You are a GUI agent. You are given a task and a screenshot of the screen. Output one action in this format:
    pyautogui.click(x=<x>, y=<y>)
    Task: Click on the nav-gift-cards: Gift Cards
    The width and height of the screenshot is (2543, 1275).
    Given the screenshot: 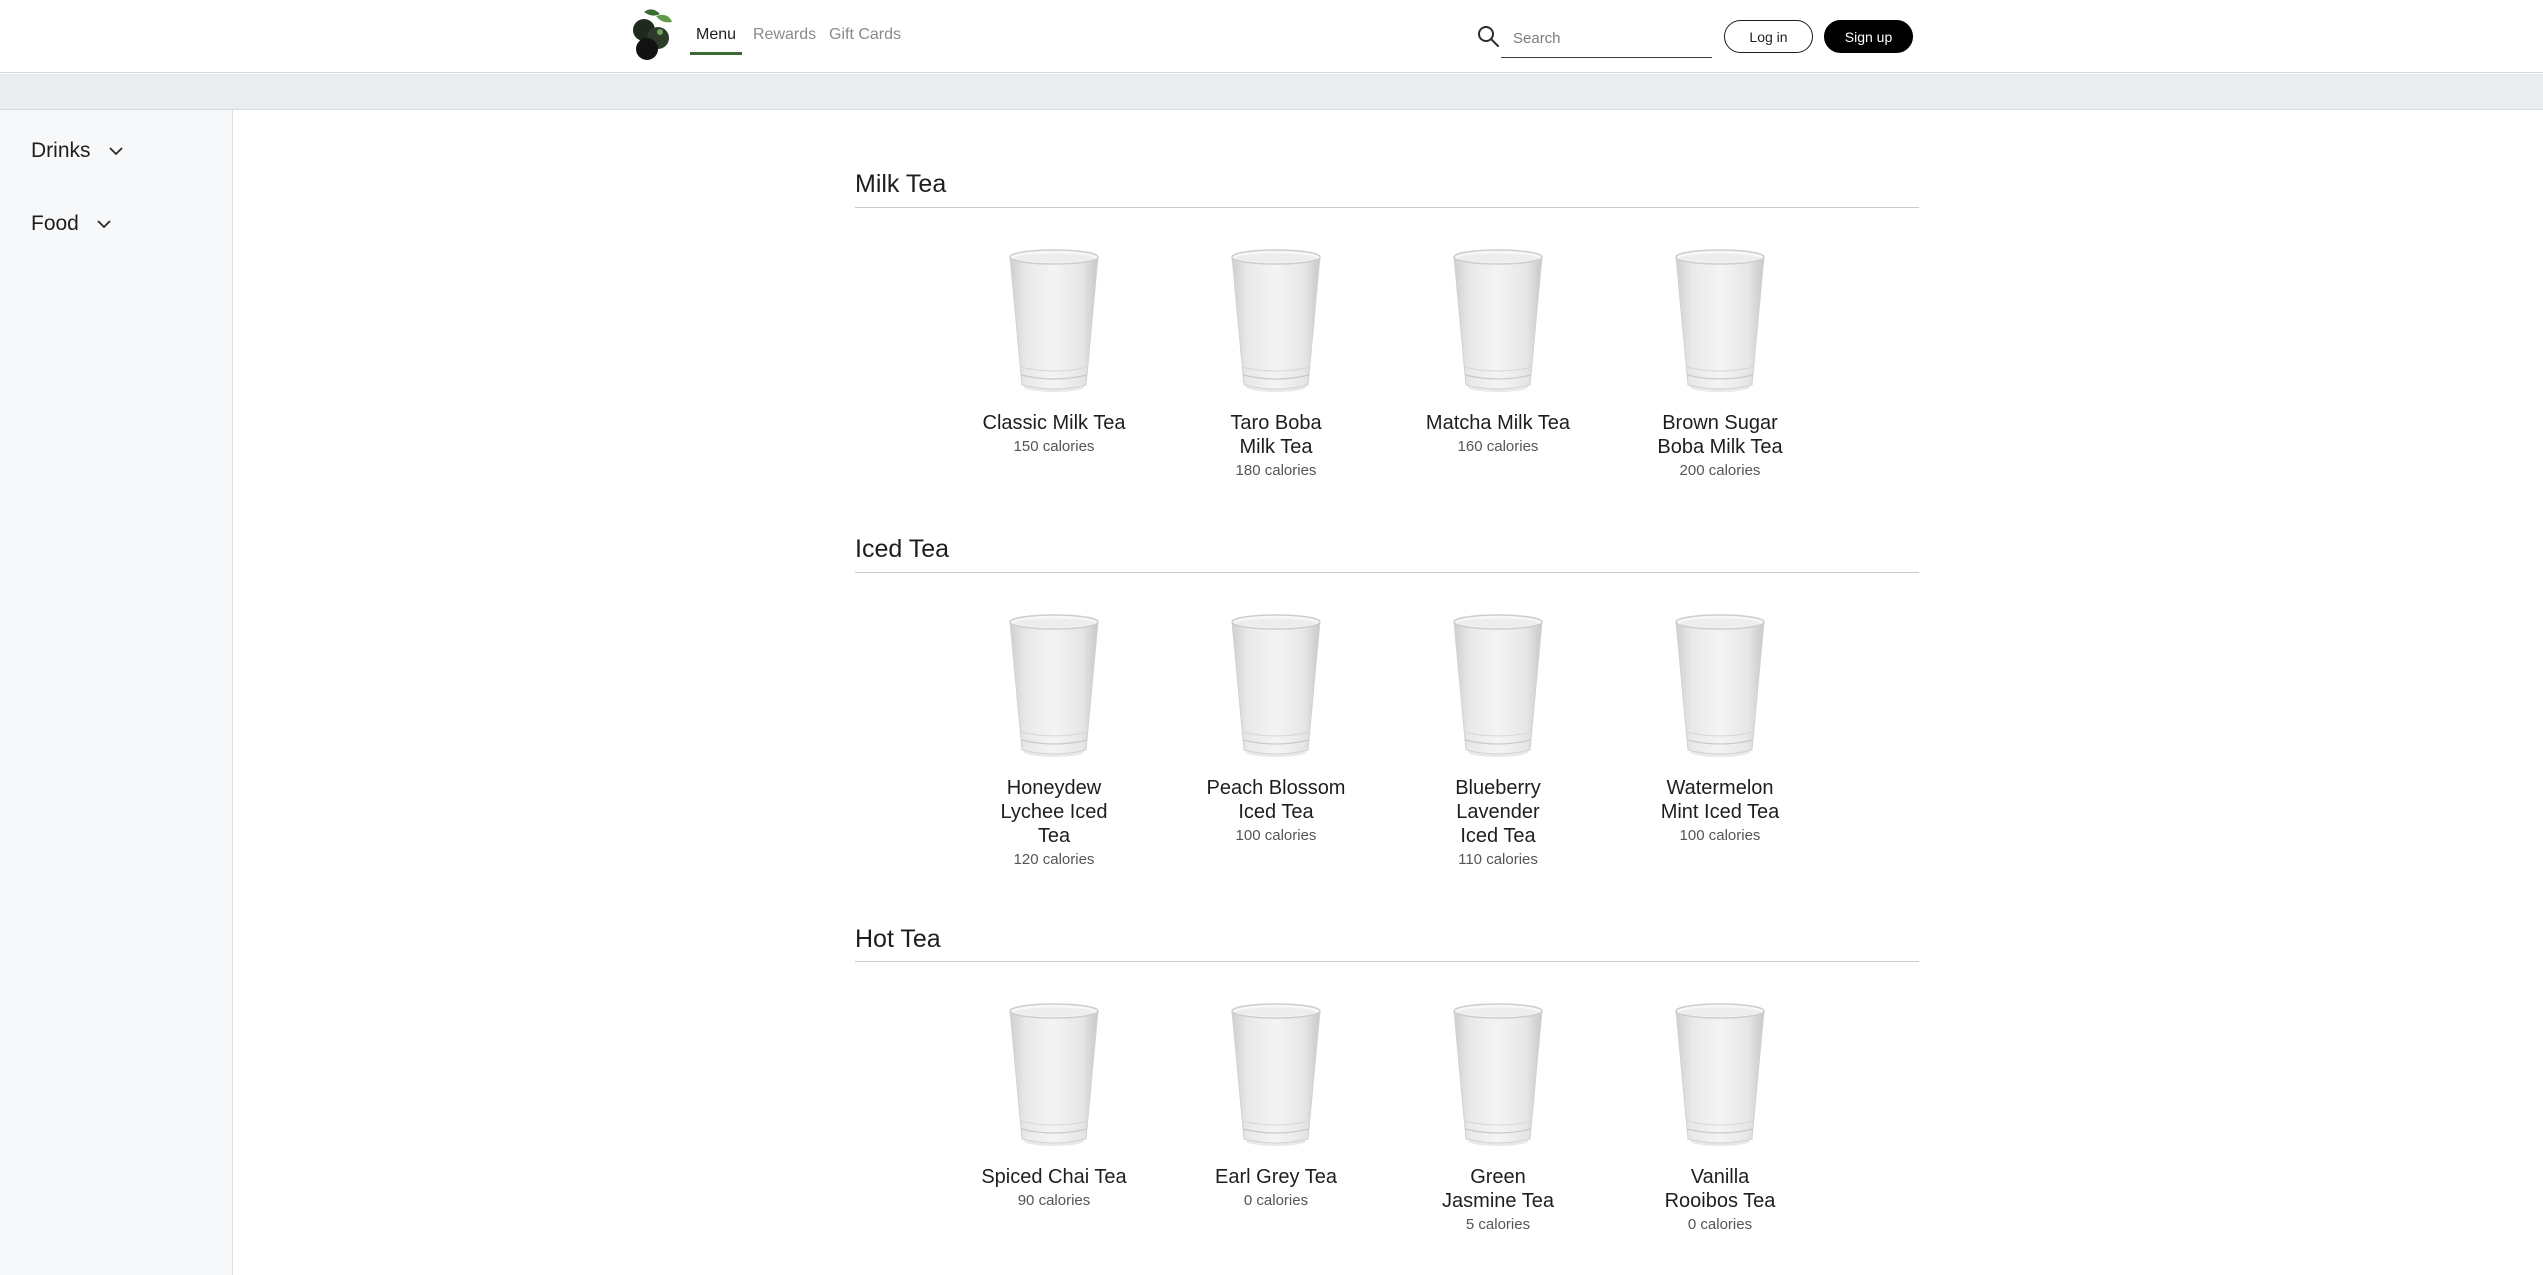 What is the action you would take?
    pyautogui.click(x=865, y=39)
    